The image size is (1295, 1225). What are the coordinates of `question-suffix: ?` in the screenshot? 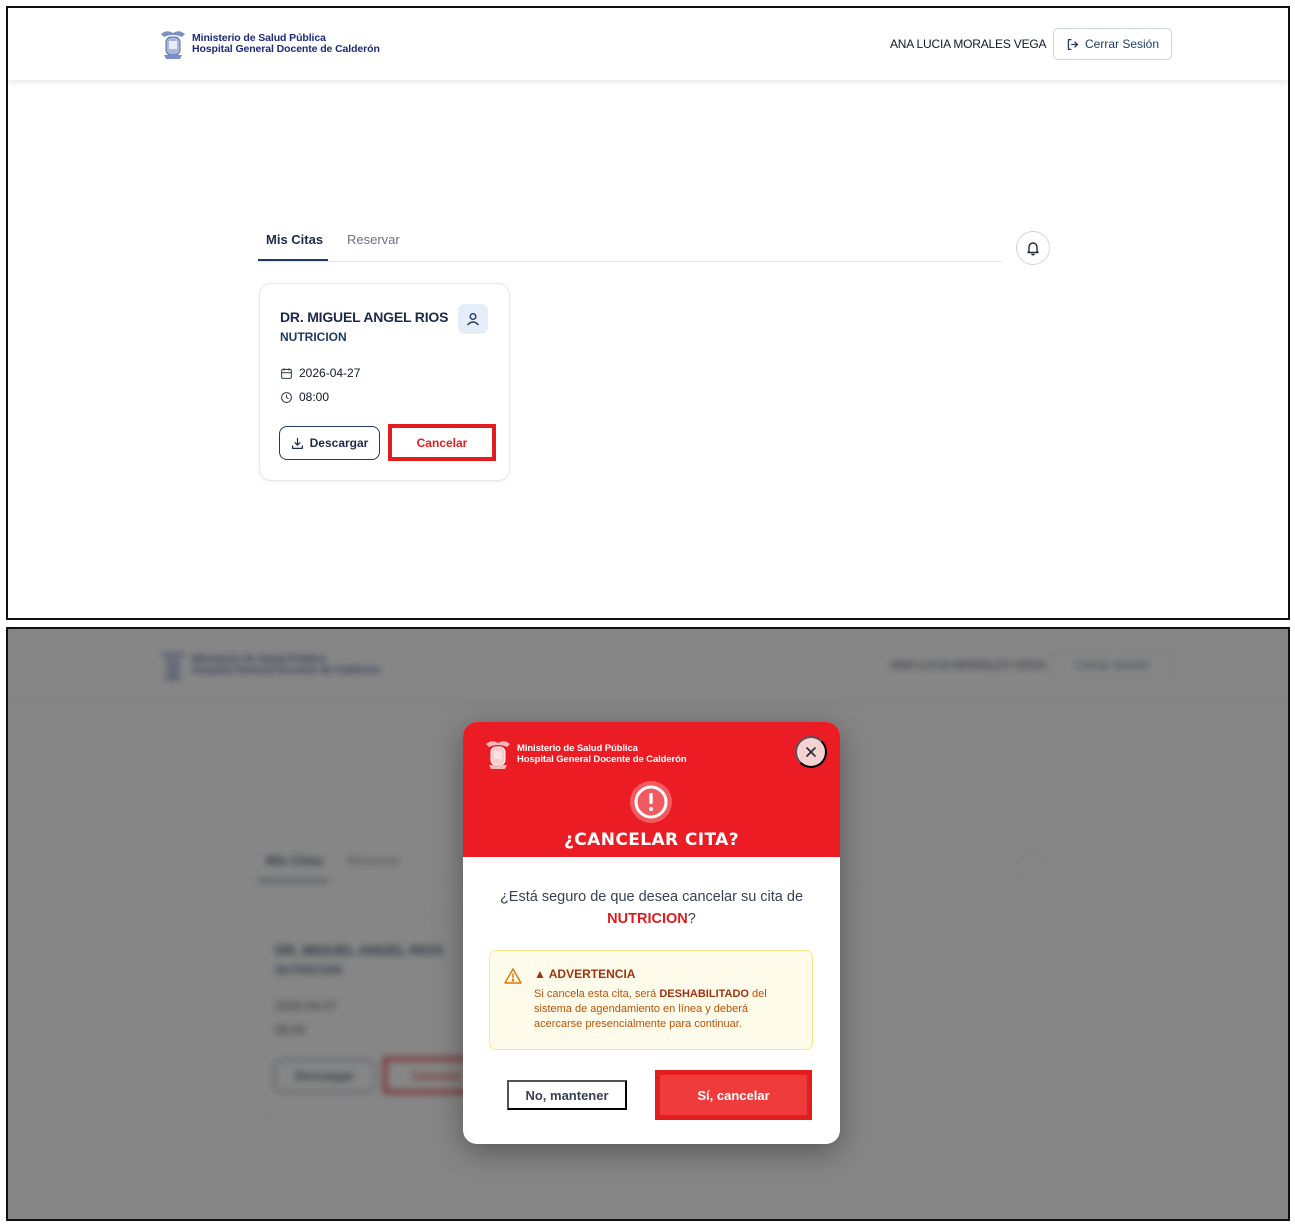 It's located at (691, 919).